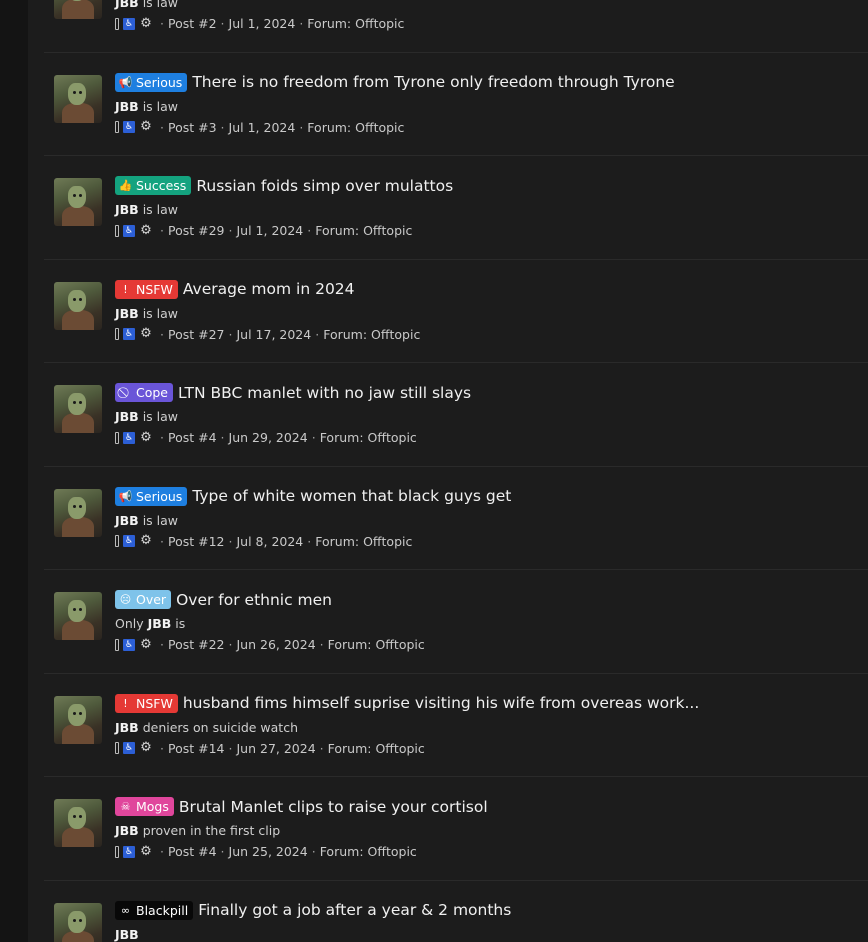 Image resolution: width=868 pixels, height=942 pixels. Describe the element at coordinates (154, 910) in the screenshot. I see `thread-prefix-badge: ∞ Blackpill` at that location.